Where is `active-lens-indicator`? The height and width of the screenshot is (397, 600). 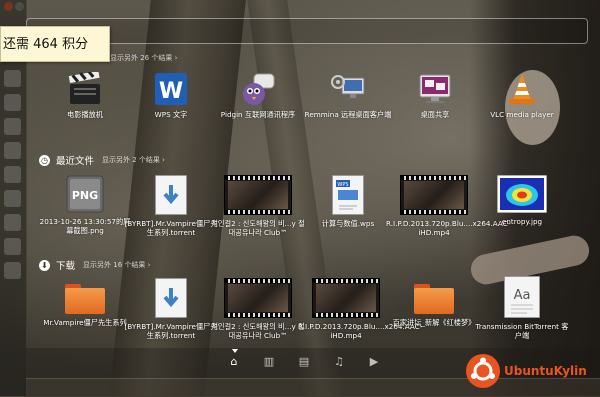
active-lens-indicator is located at coordinates (235, 351).